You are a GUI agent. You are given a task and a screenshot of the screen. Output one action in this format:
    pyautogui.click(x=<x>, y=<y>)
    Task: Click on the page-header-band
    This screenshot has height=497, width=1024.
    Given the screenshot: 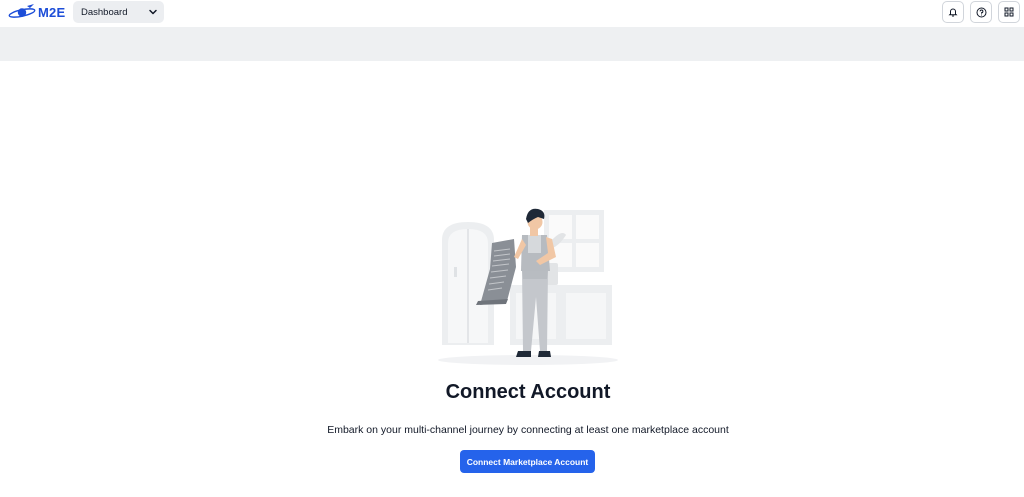 What is the action you would take?
    pyautogui.click(x=512, y=44)
    